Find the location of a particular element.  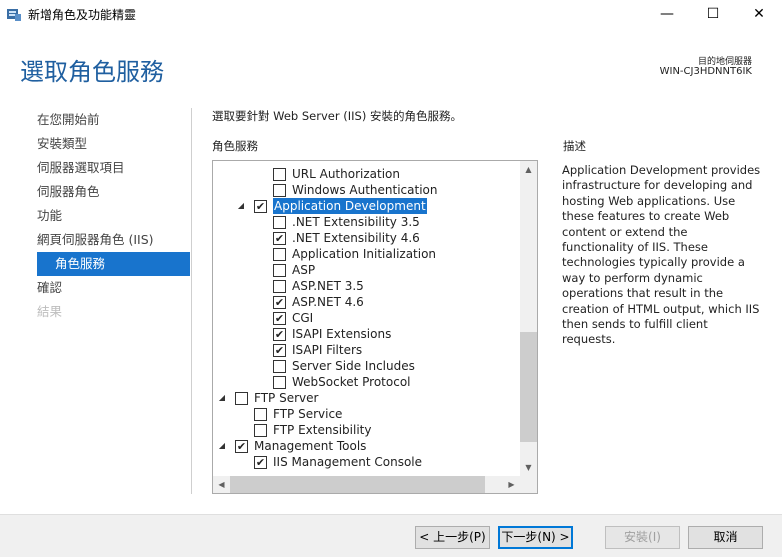

tree-item-label: Management Tools is located at coordinates (310, 446).